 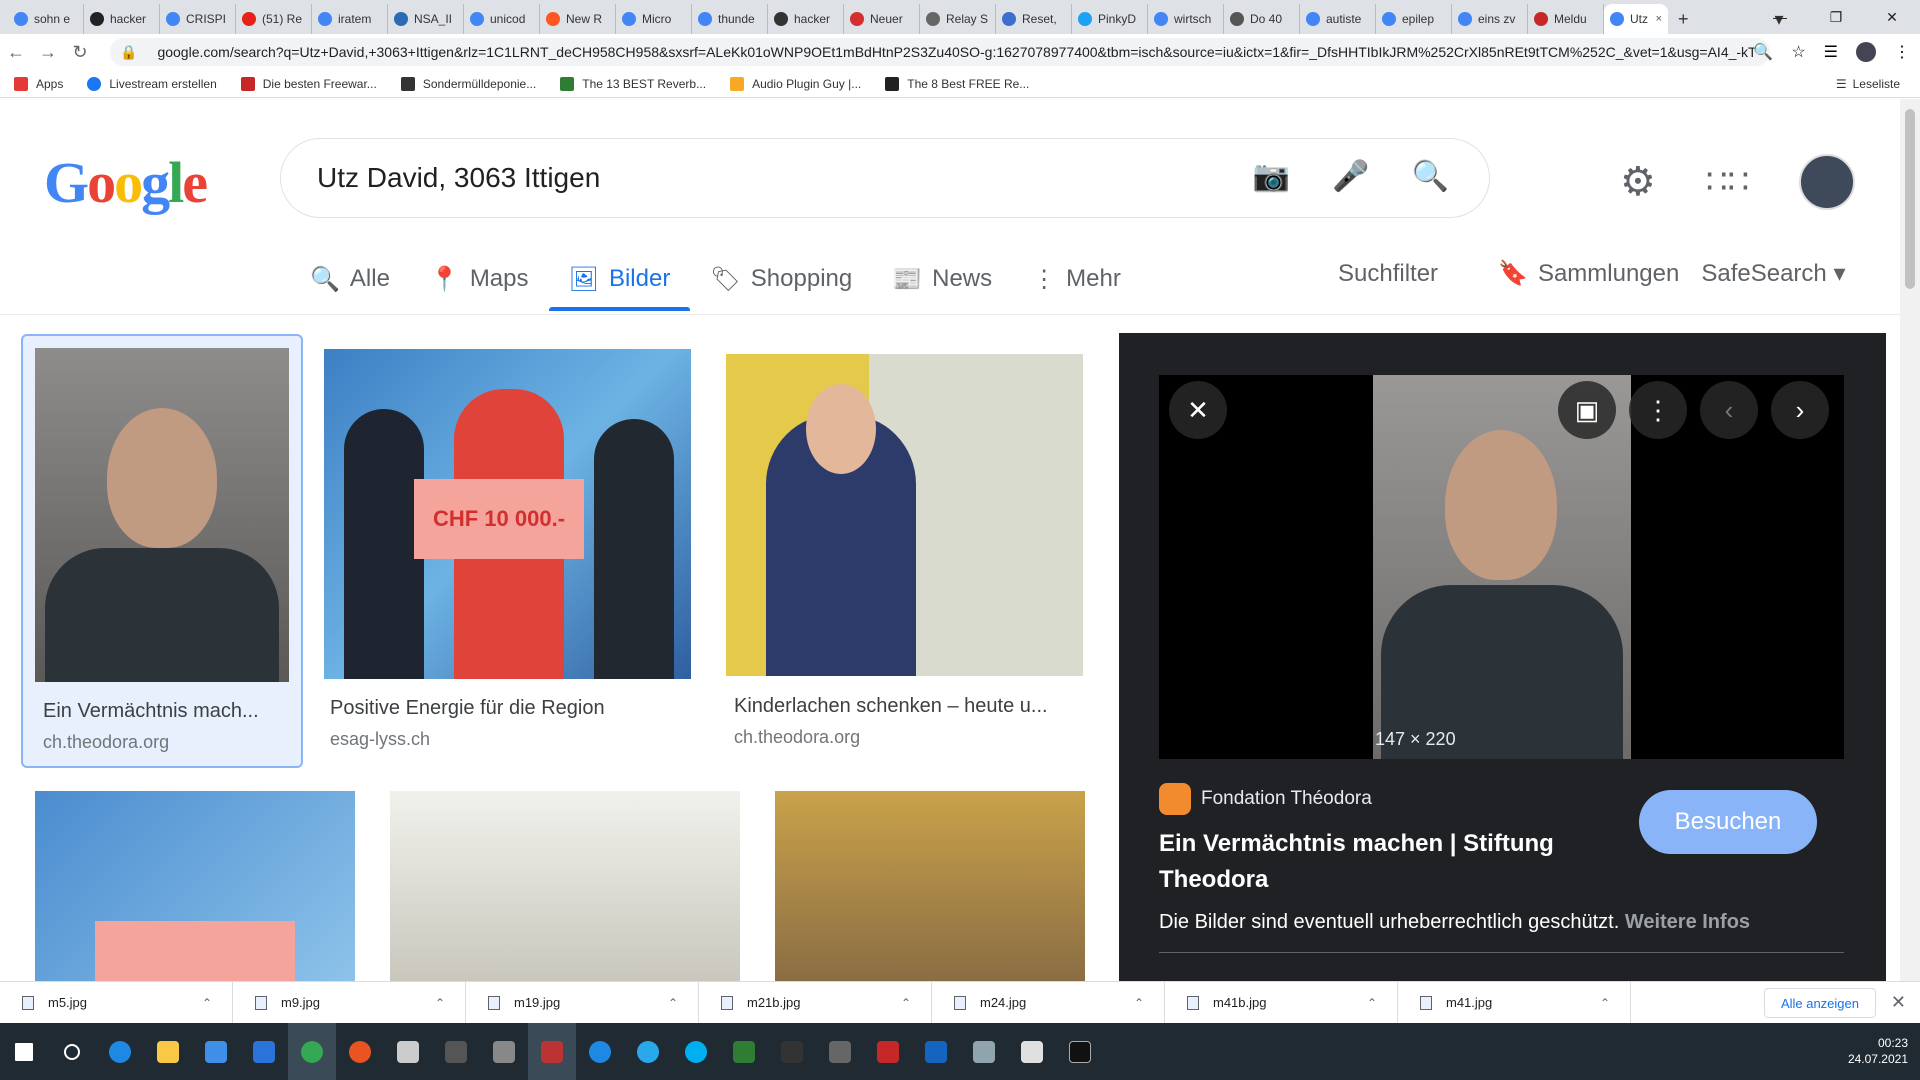 I want to click on browser-tab: autiste, so click(x=1338, y=19).